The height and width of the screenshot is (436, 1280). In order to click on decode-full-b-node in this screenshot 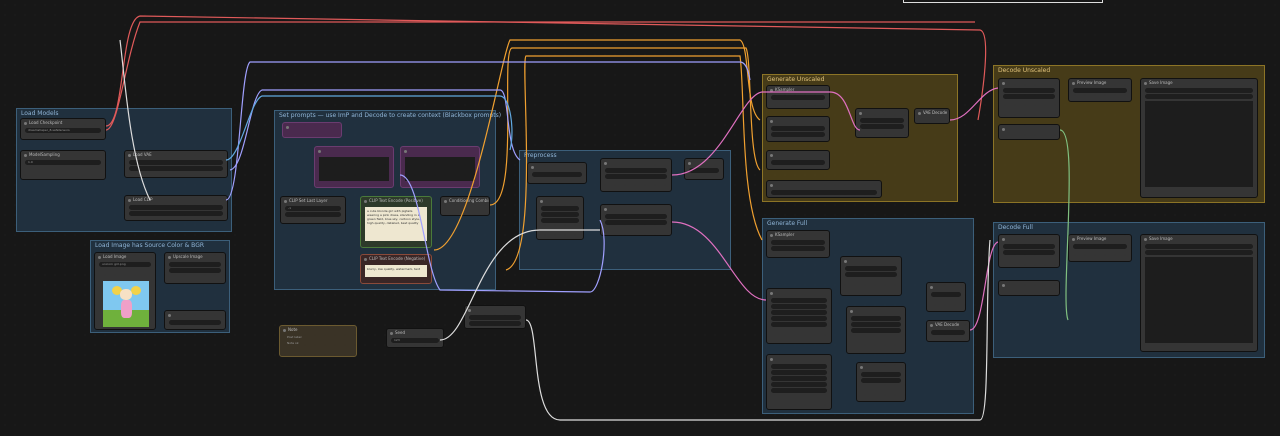, I will do `click(1029, 288)`.